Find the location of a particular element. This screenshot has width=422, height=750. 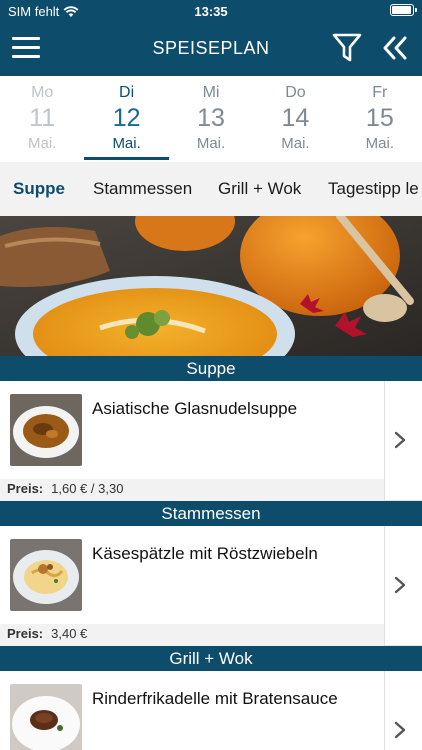

day-name: Do is located at coordinates (295, 92).